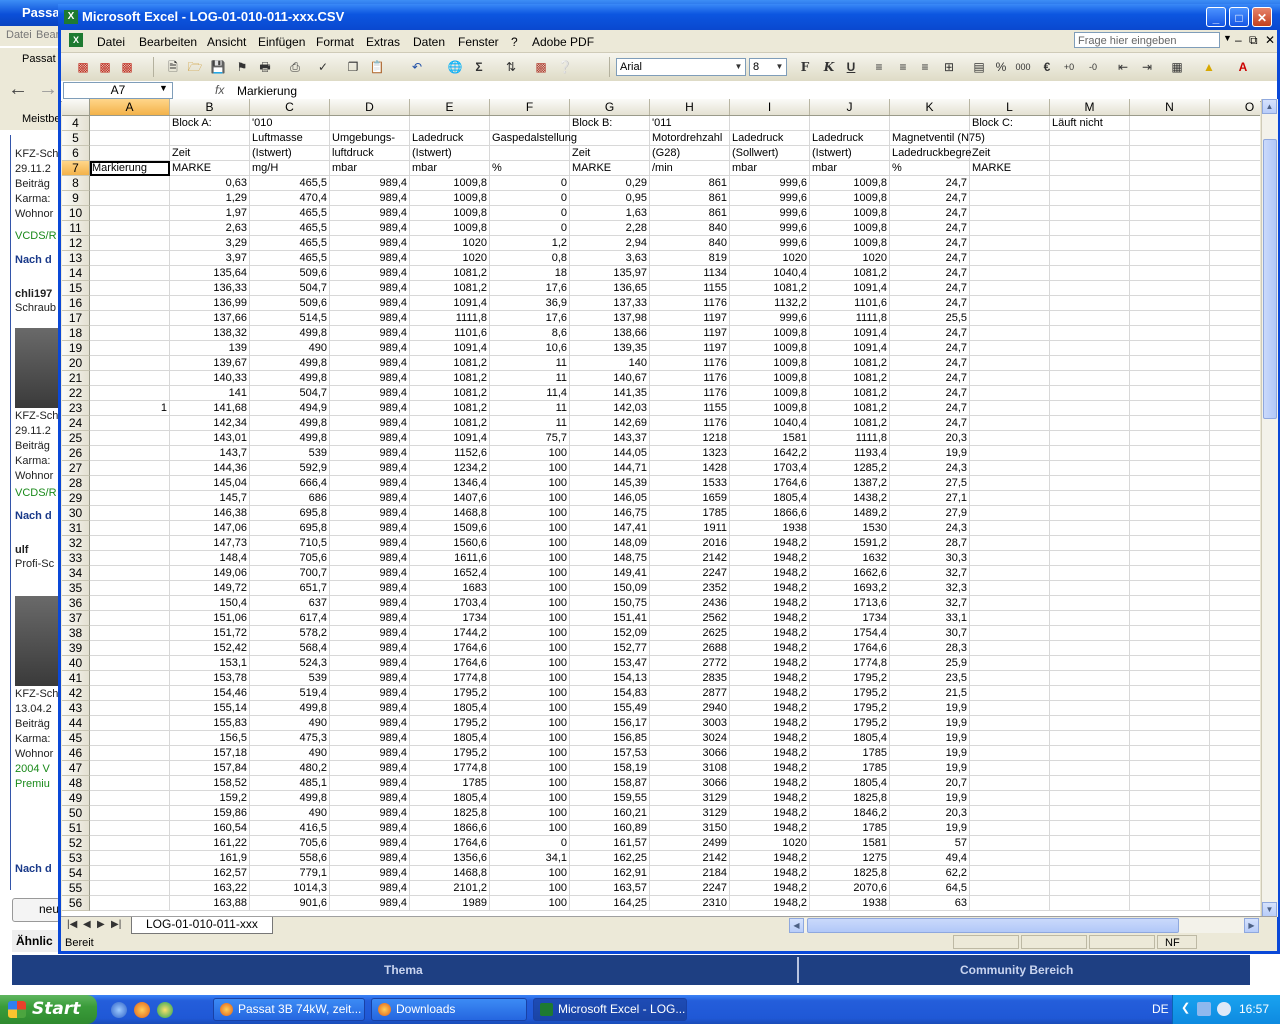 Image resolution: width=1280 pixels, height=1024 pixels. I want to click on cell-g6: Zeit, so click(610, 153).